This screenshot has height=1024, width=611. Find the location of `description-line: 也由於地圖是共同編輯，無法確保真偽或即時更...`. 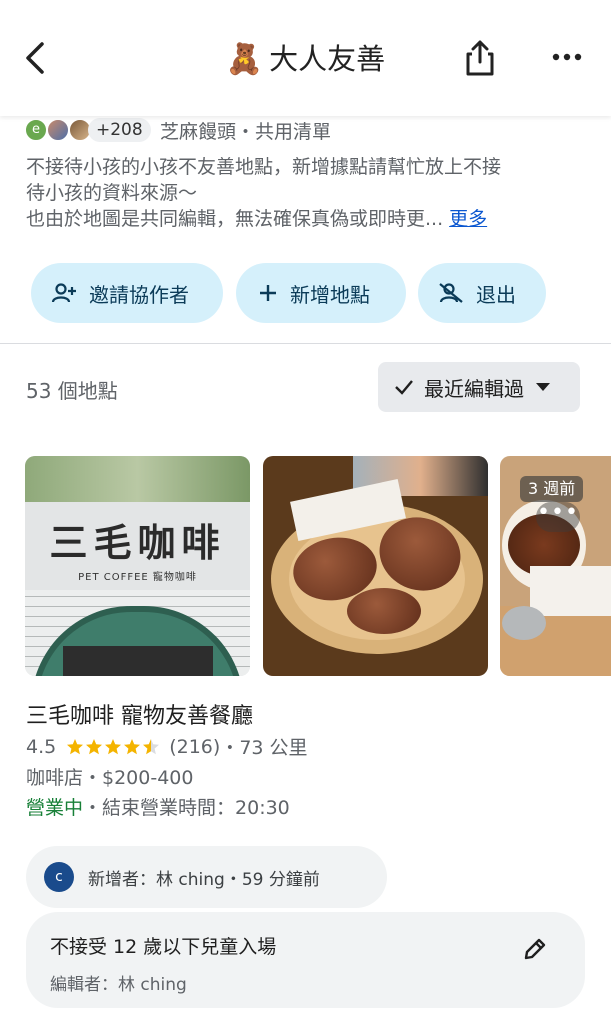

description-line: 也由於地圖是共同編輯，無法確保真偽或即時更... is located at coordinates (235, 219).